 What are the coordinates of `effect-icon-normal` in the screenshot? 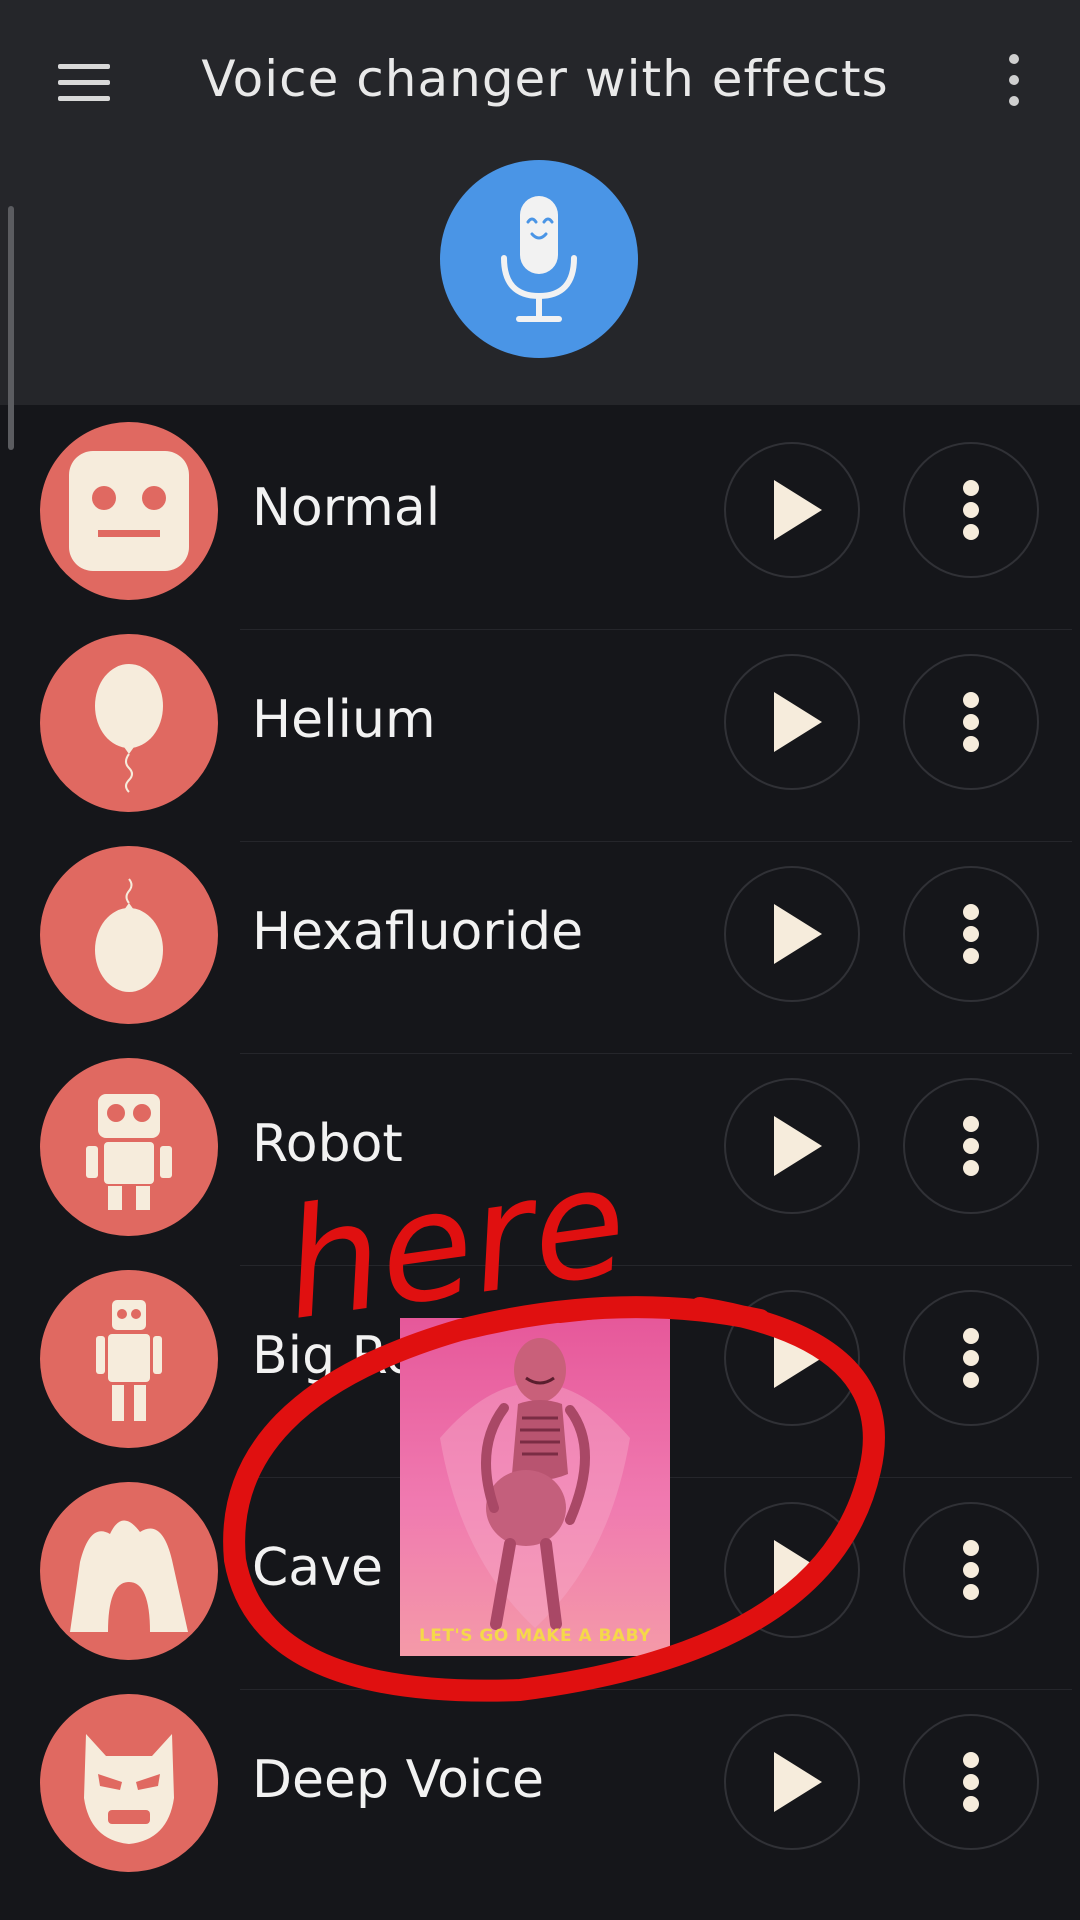 It's located at (129, 511).